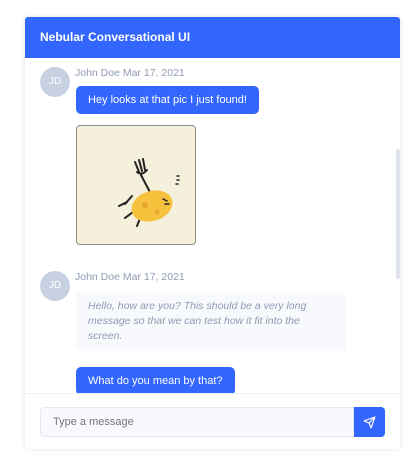  Describe the element at coordinates (167, 100) in the screenshot. I see `message-bubble: Hey looks at that pic I just found!` at that location.